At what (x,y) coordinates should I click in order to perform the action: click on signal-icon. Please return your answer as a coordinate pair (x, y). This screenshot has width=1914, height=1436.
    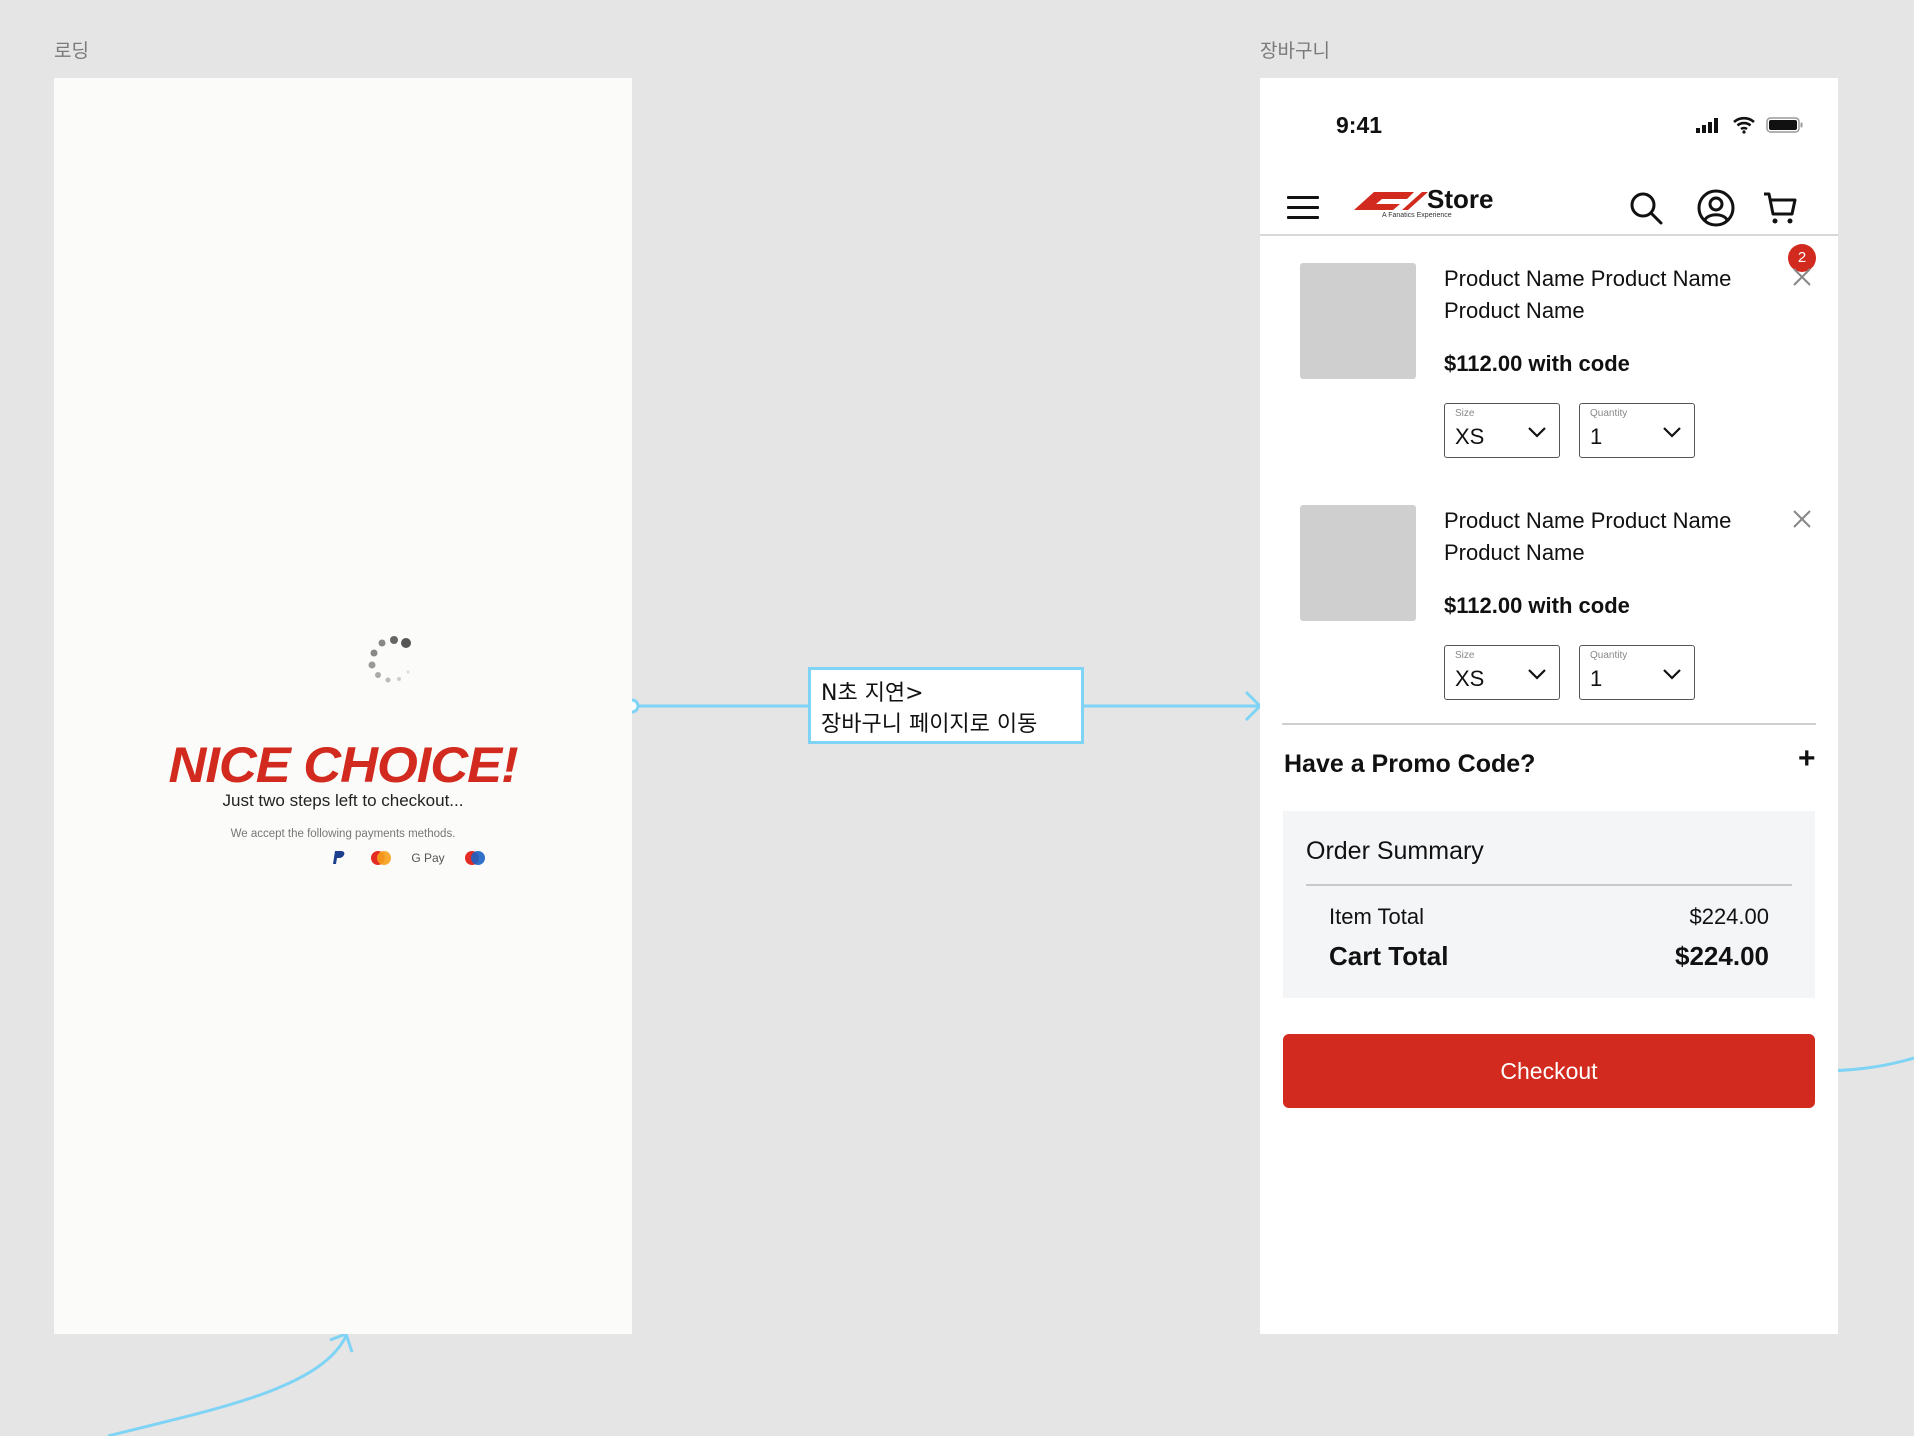
    Looking at the image, I should click on (1707, 125).